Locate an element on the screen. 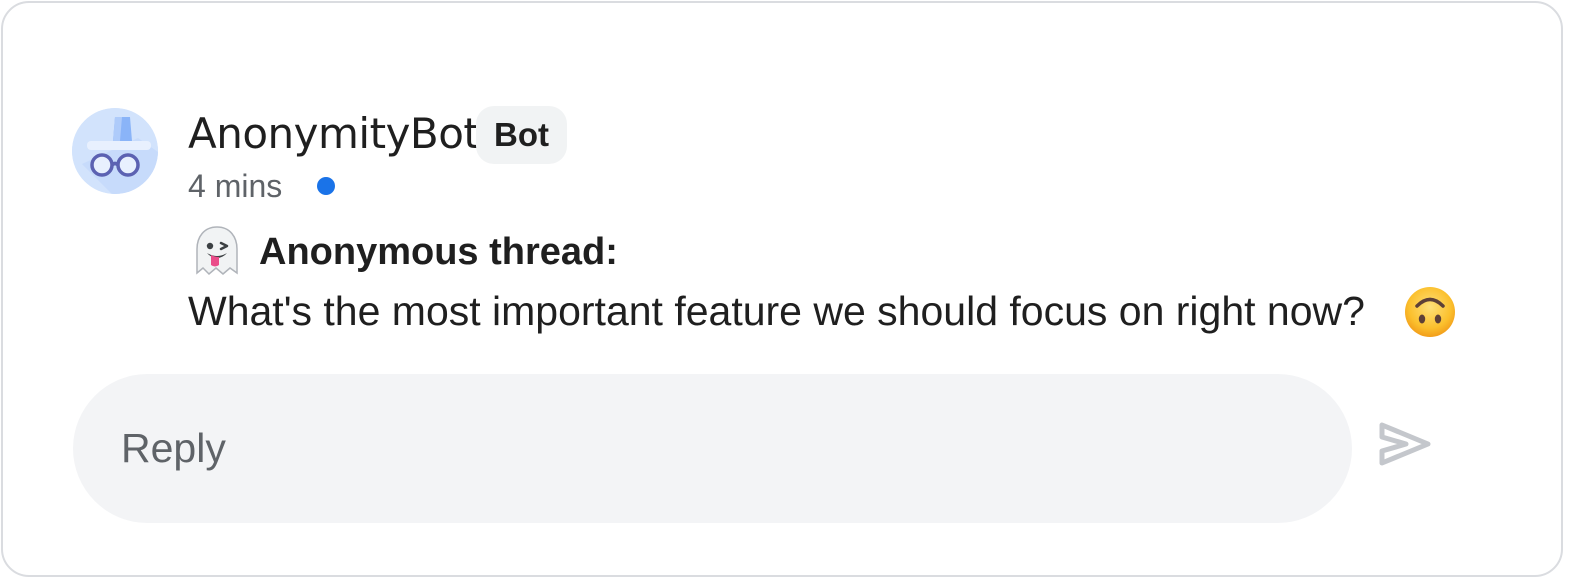 The height and width of the screenshot is (588, 1584). ghost-emoji-icon is located at coordinates (217, 251).